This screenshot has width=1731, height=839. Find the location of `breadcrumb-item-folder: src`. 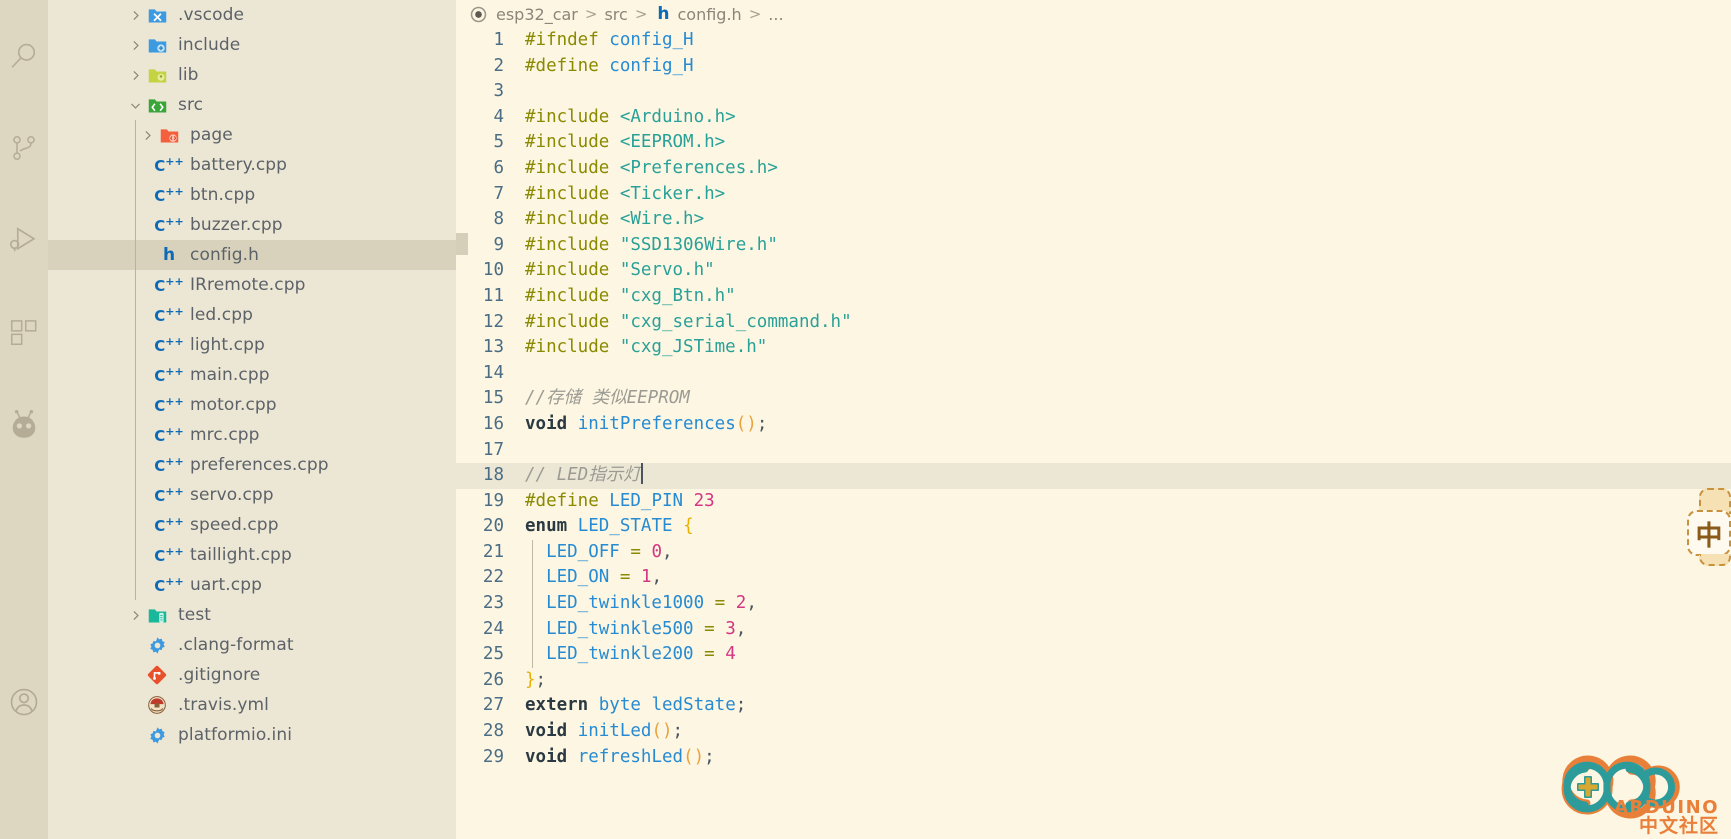

breadcrumb-item-folder: src is located at coordinates (615, 14).